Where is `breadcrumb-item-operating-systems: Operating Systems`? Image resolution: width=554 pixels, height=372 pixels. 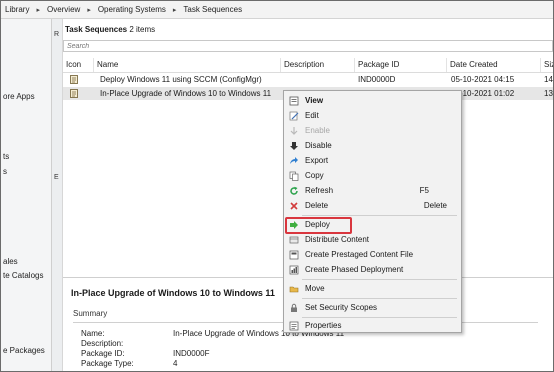
breadcrumb-item-operating-systems: Operating Systems is located at coordinates (132, 9).